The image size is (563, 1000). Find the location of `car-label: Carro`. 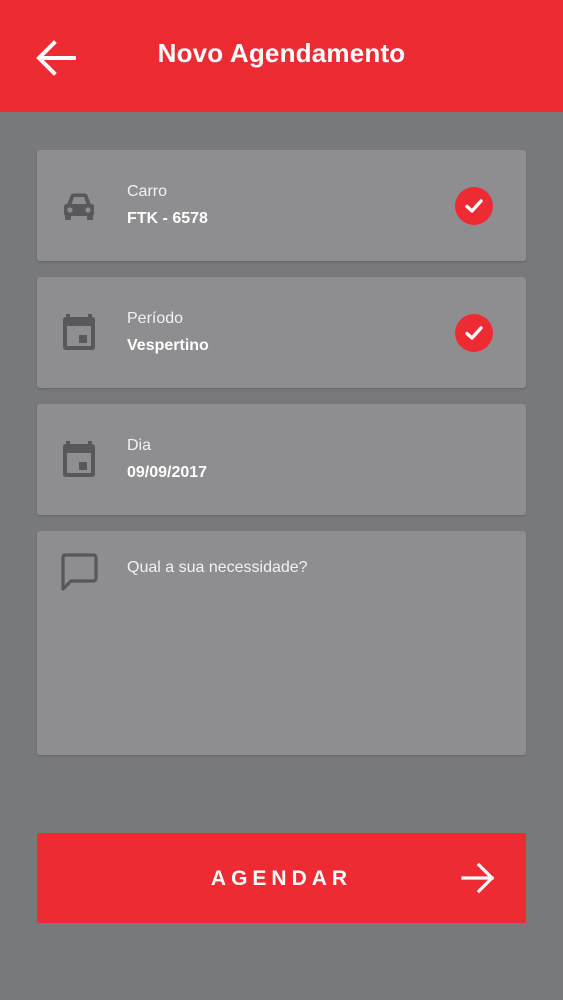

car-label: Carro is located at coordinates (147, 191).